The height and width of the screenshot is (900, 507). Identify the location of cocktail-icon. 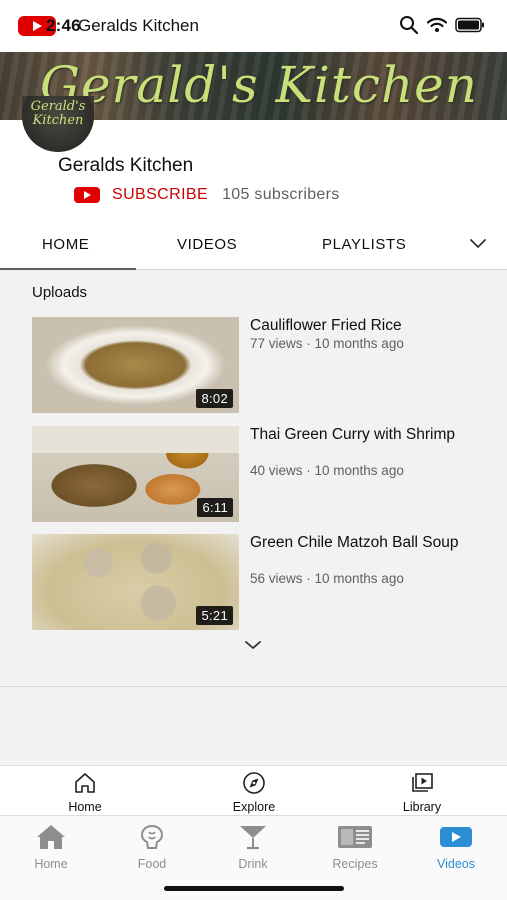
(253, 838).